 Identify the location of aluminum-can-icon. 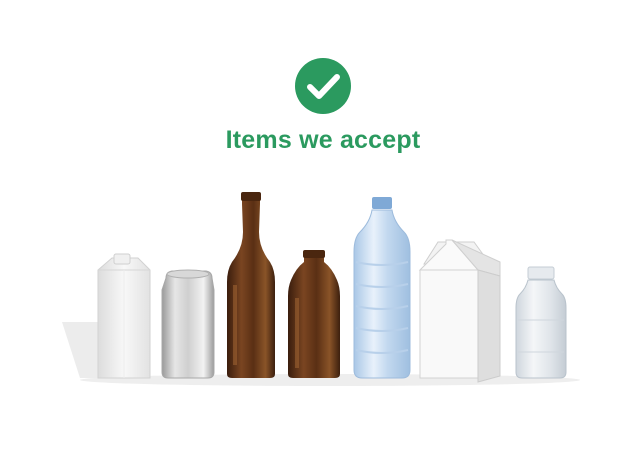
(188, 324).